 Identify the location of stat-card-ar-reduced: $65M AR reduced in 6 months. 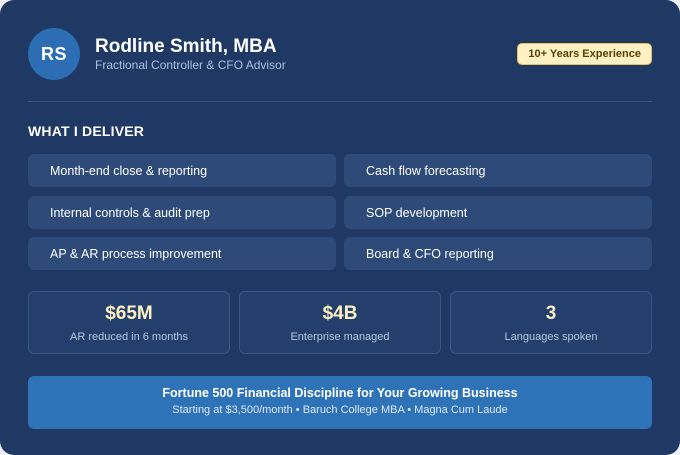
(129, 322).